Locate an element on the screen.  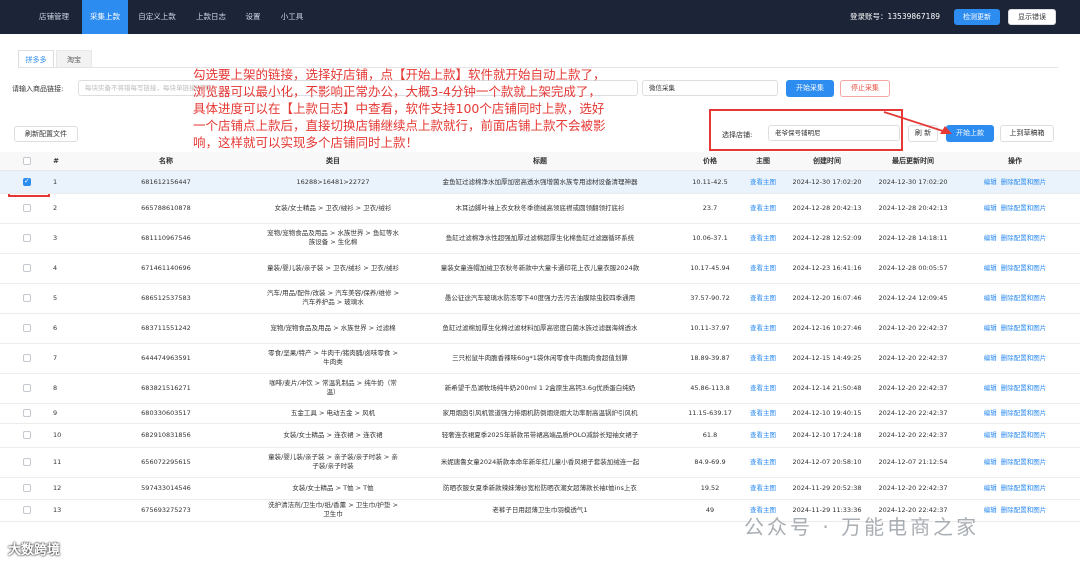
select-all-checkbox is located at coordinates (27, 161).